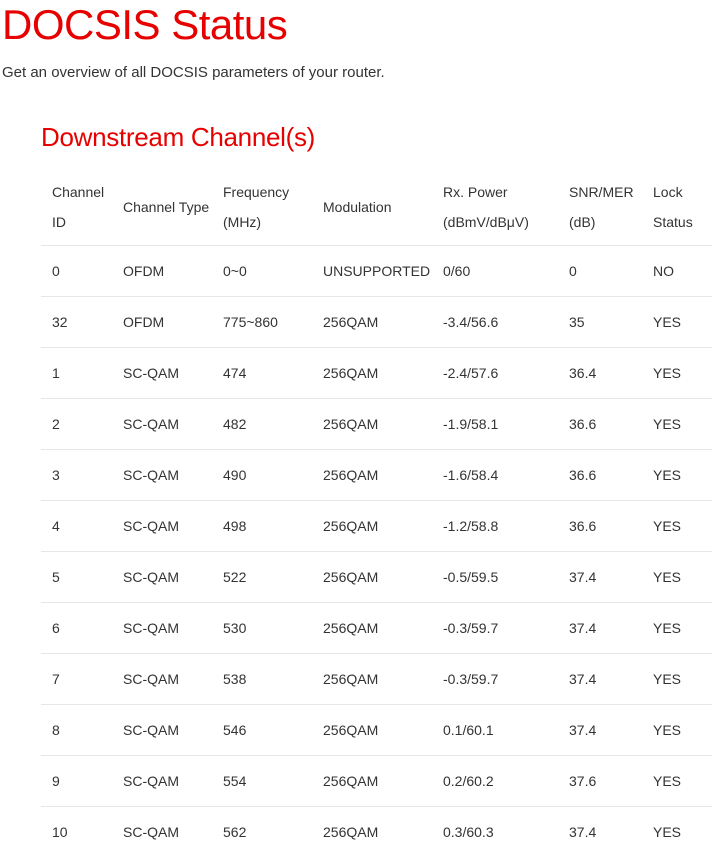 The height and width of the screenshot is (857, 724). Describe the element at coordinates (262, 526) in the screenshot. I see `cell-frequency: 498` at that location.